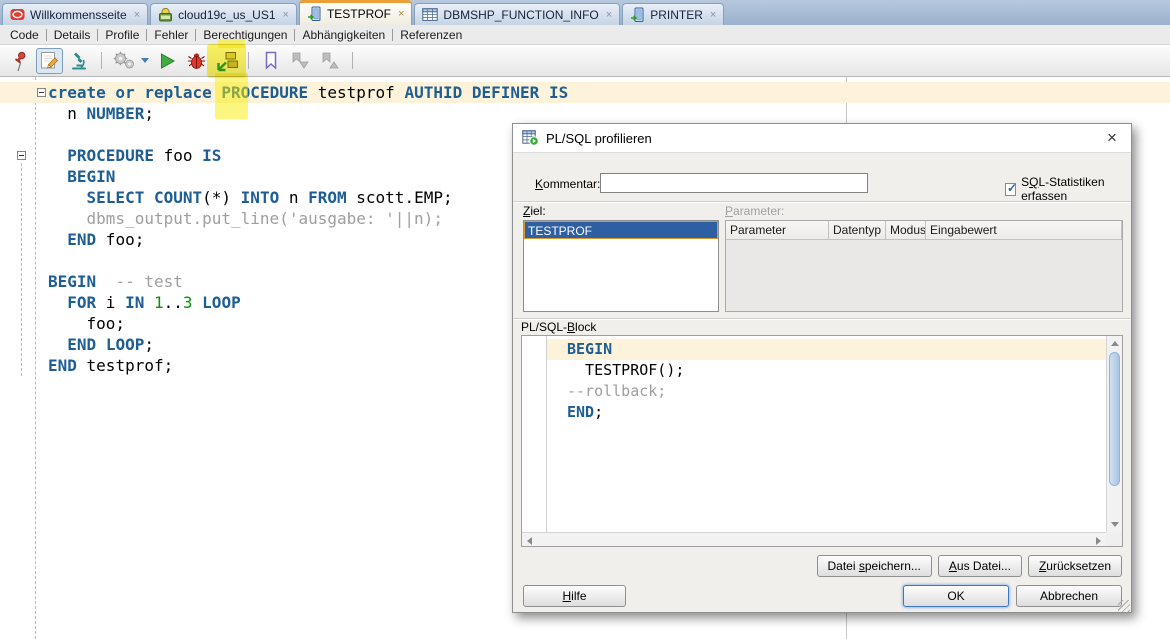  I want to click on block-gutter, so click(534, 434).